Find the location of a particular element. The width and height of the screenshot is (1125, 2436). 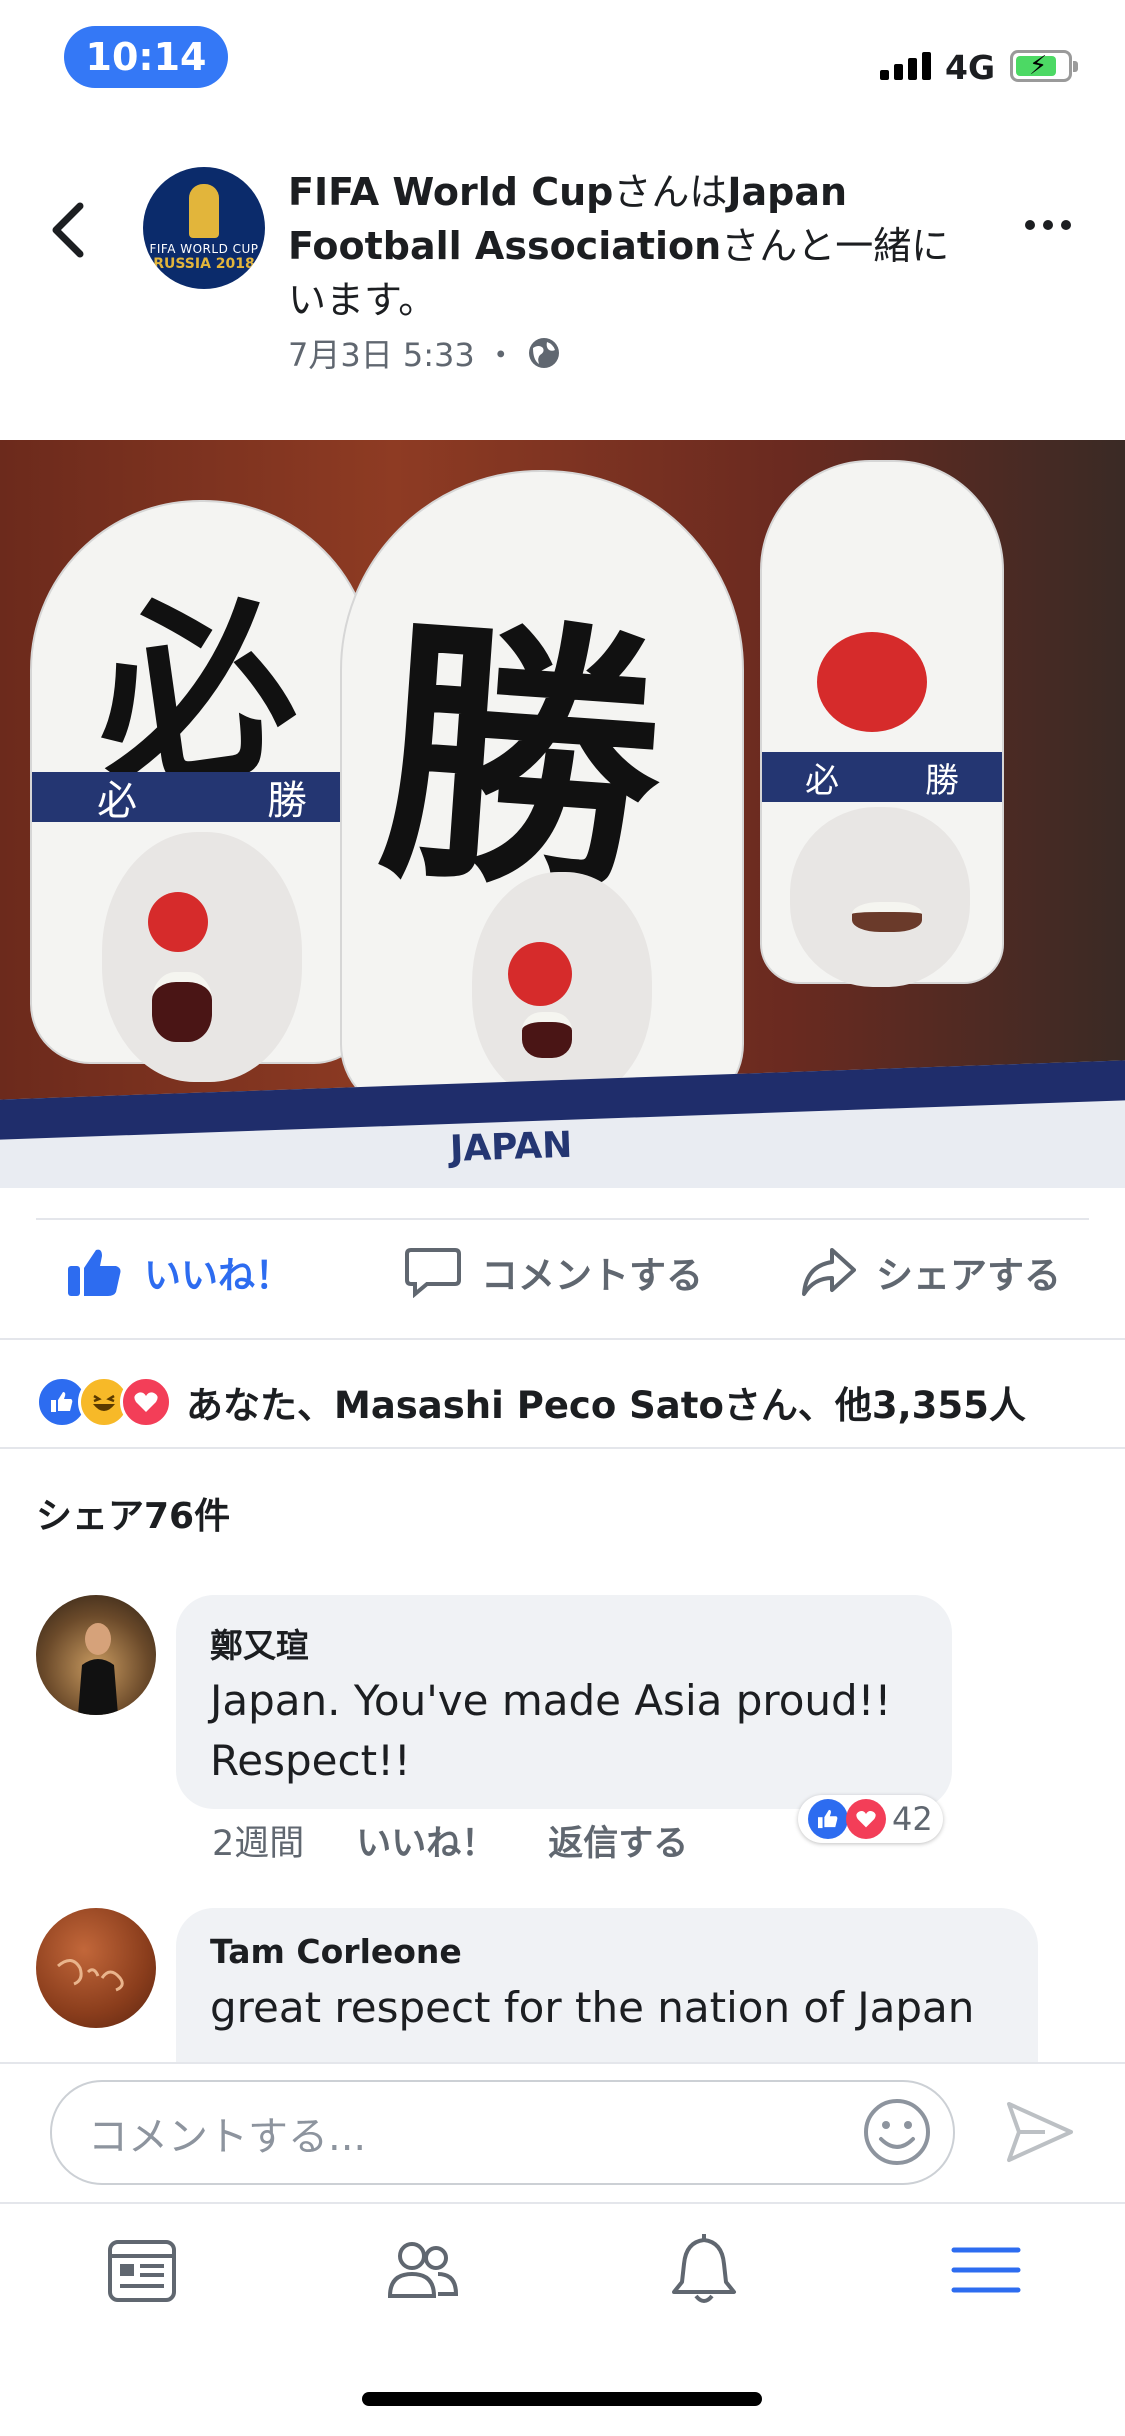

share-icon is located at coordinates (829, 1272).